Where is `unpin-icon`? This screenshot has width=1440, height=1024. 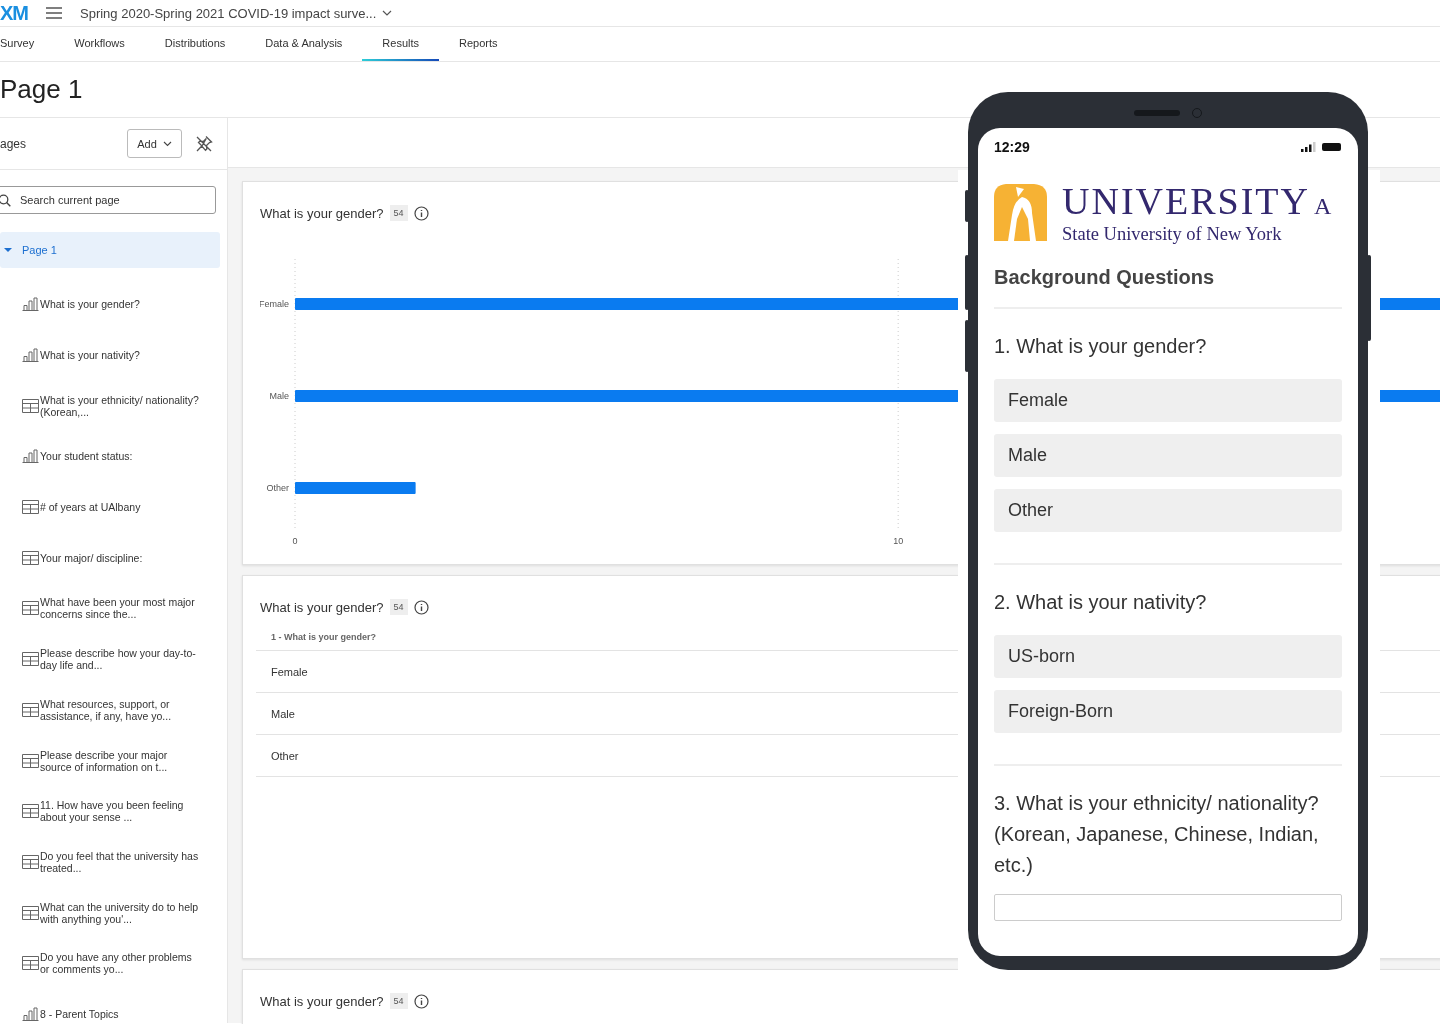
unpin-icon is located at coordinates (204, 143).